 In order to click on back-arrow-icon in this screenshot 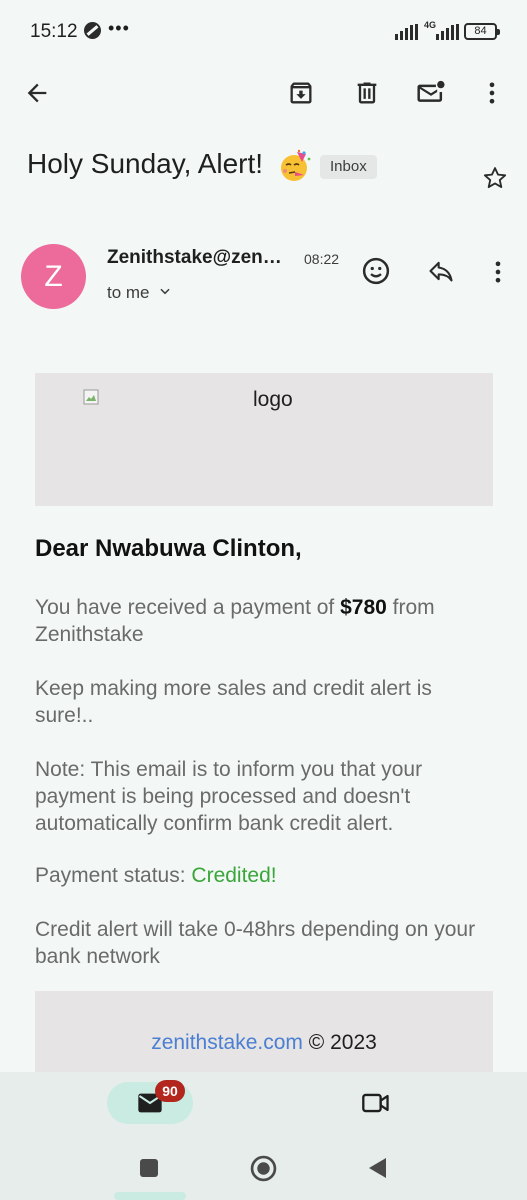, I will do `click(37, 93)`.